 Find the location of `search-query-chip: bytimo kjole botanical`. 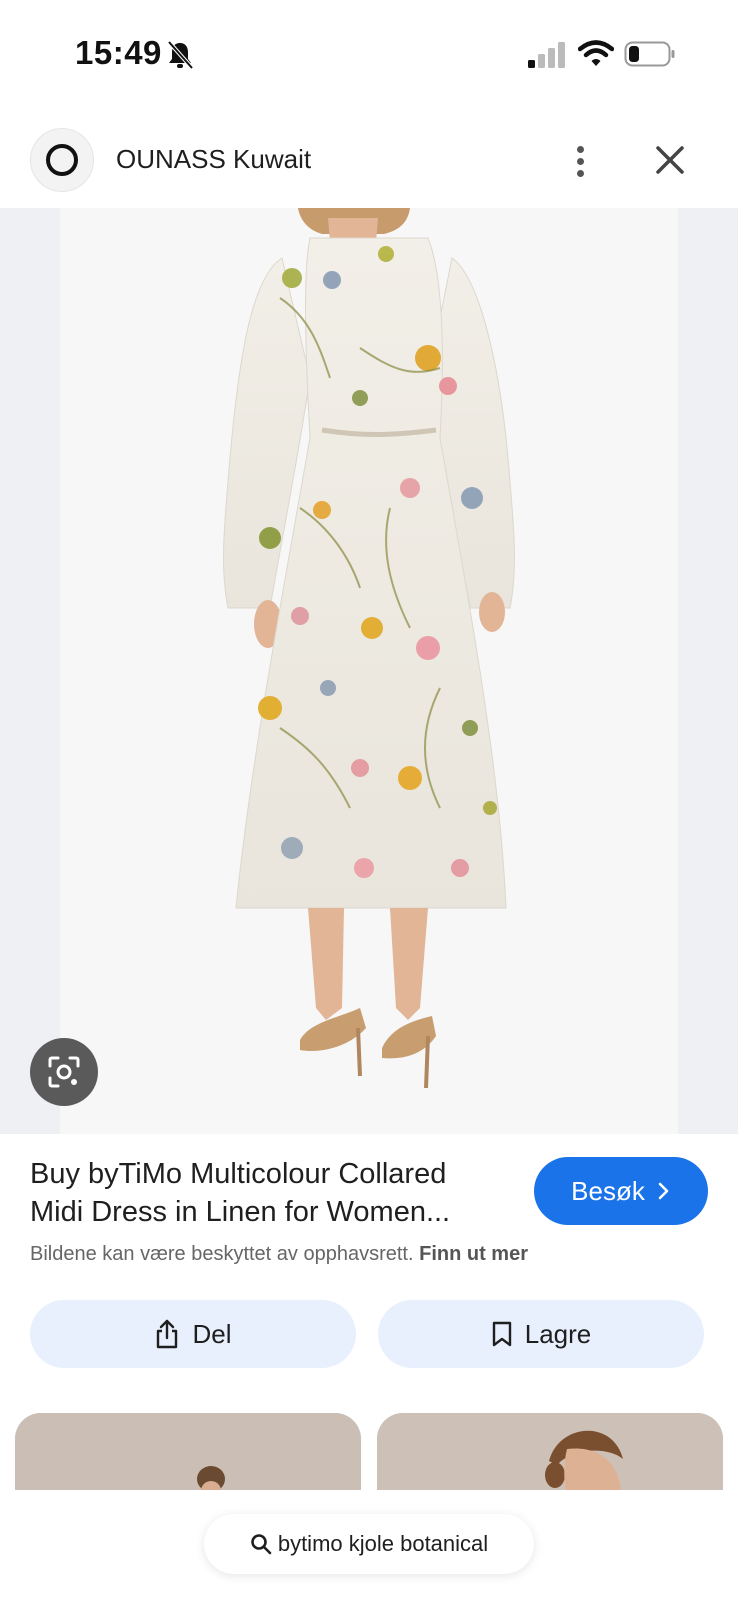

search-query-chip: bytimo kjole botanical is located at coordinates (369, 1544).